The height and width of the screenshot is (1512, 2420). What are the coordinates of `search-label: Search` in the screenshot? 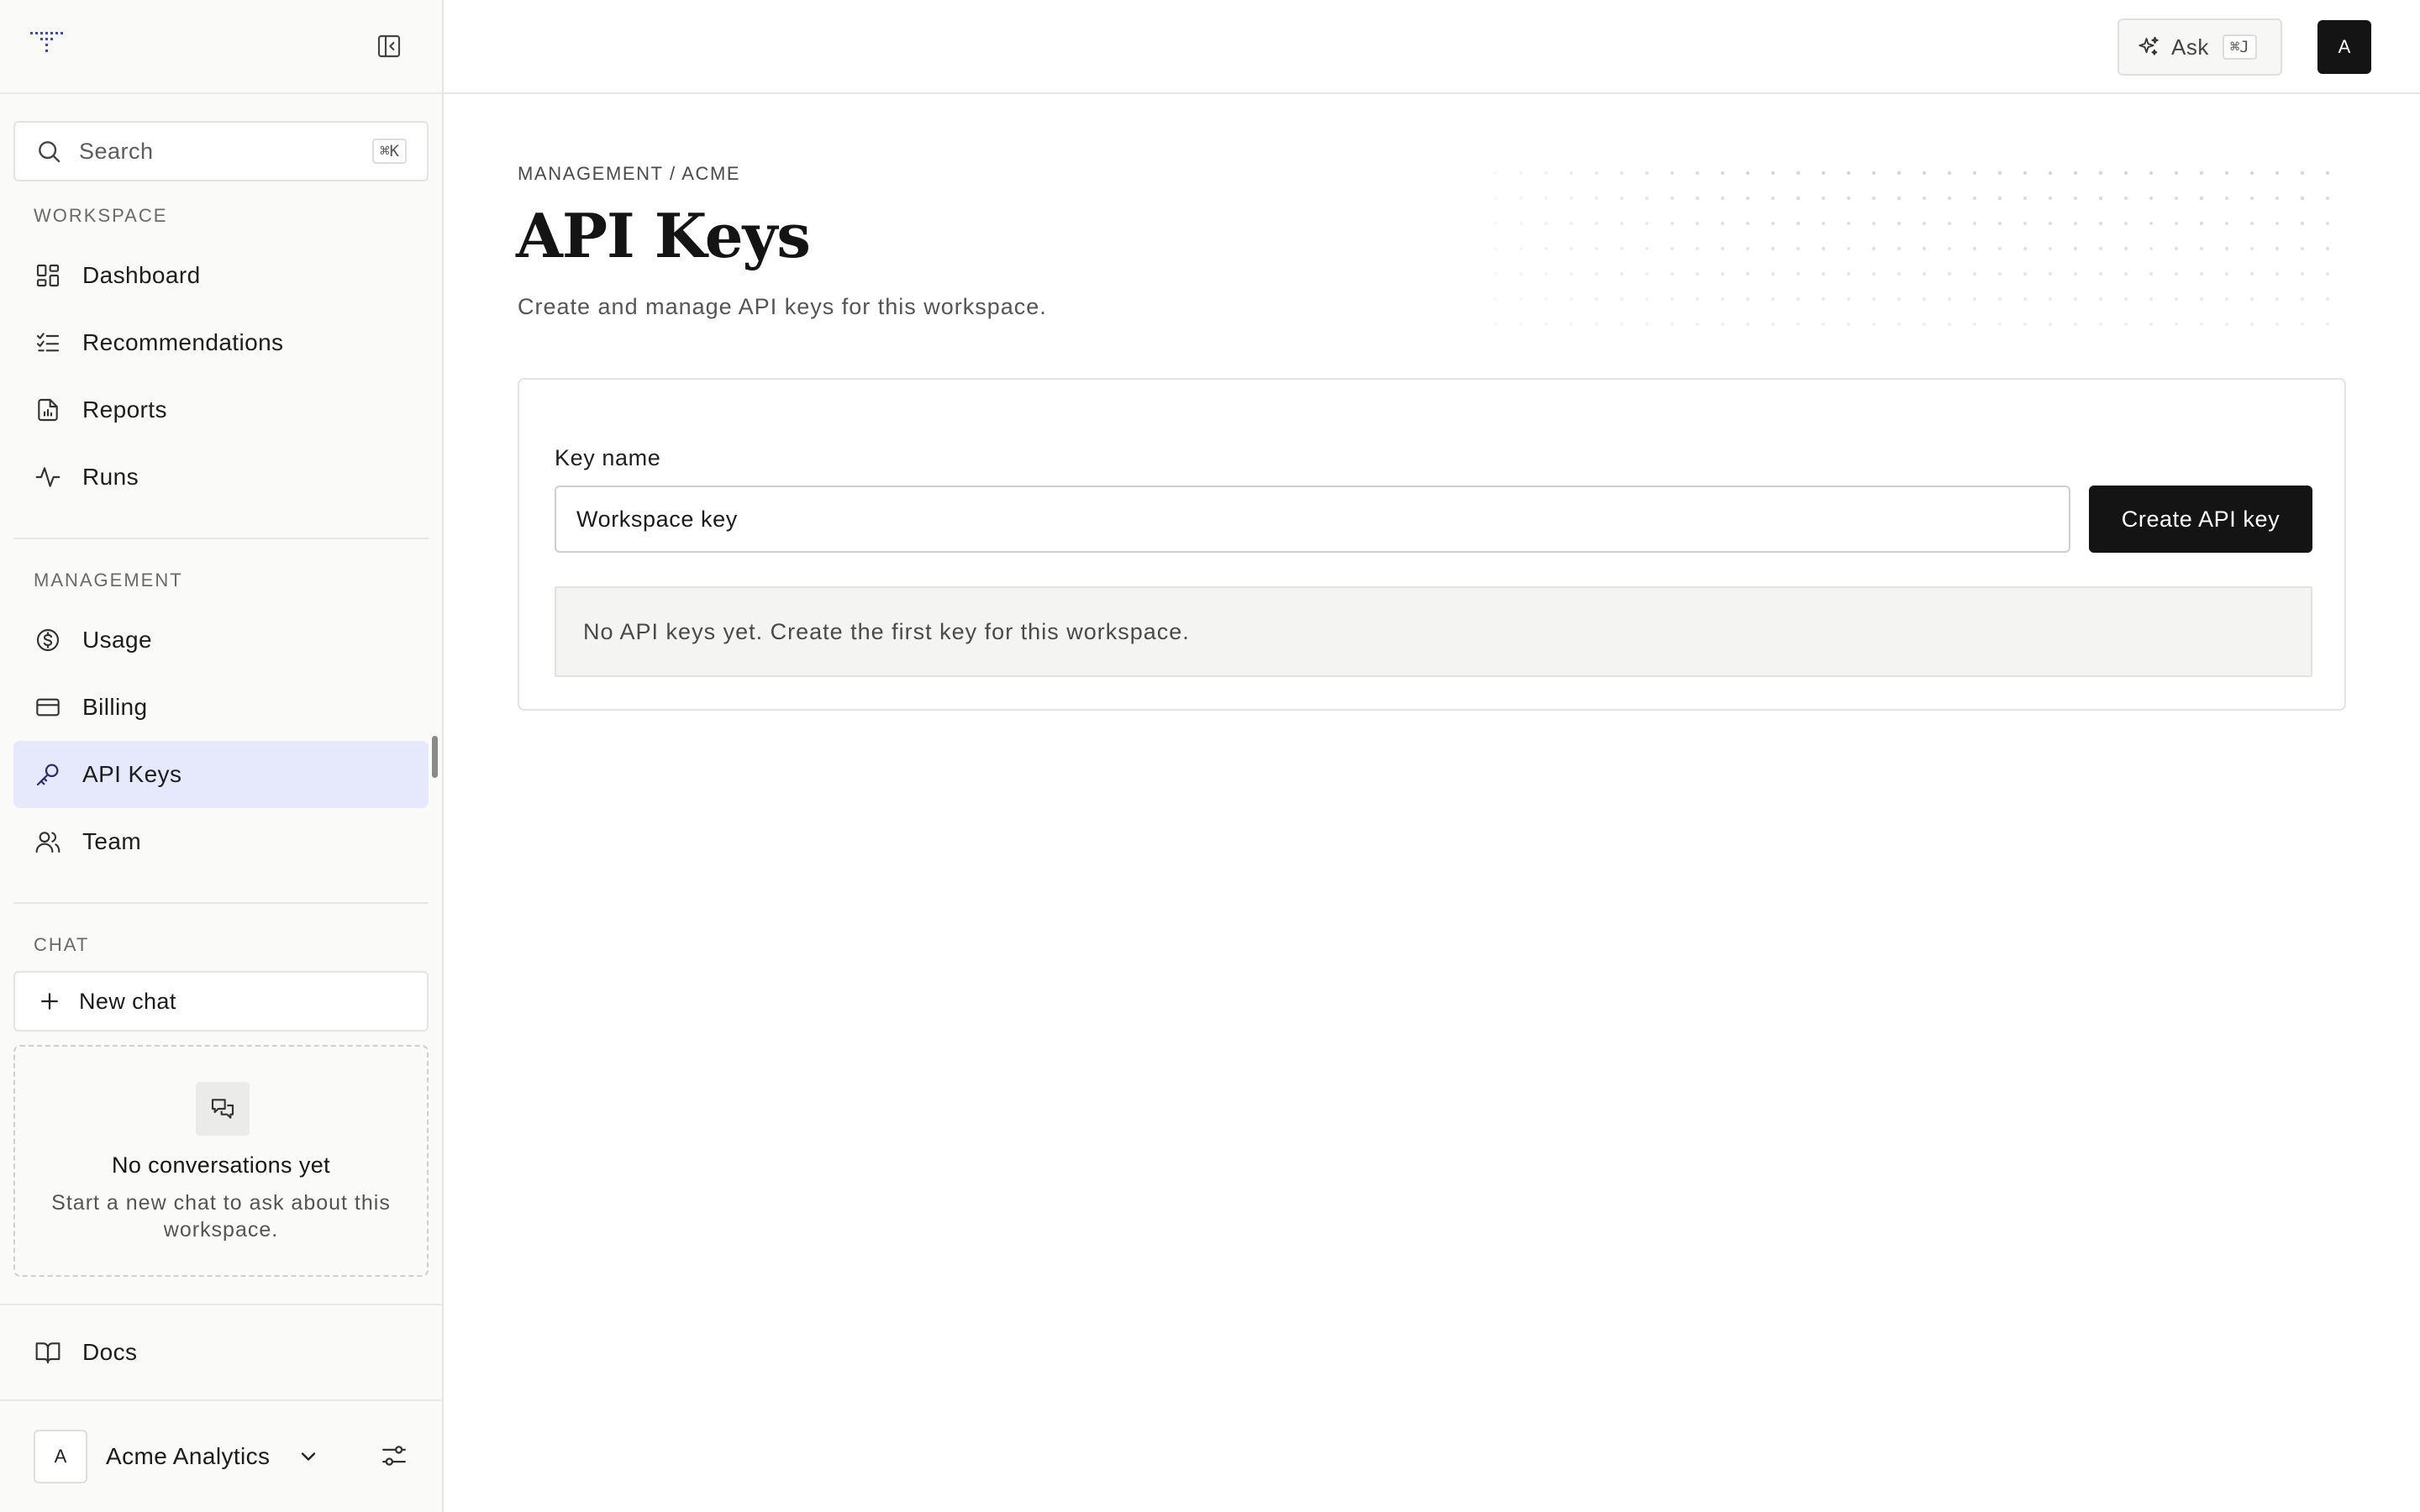 It's located at (116, 151).